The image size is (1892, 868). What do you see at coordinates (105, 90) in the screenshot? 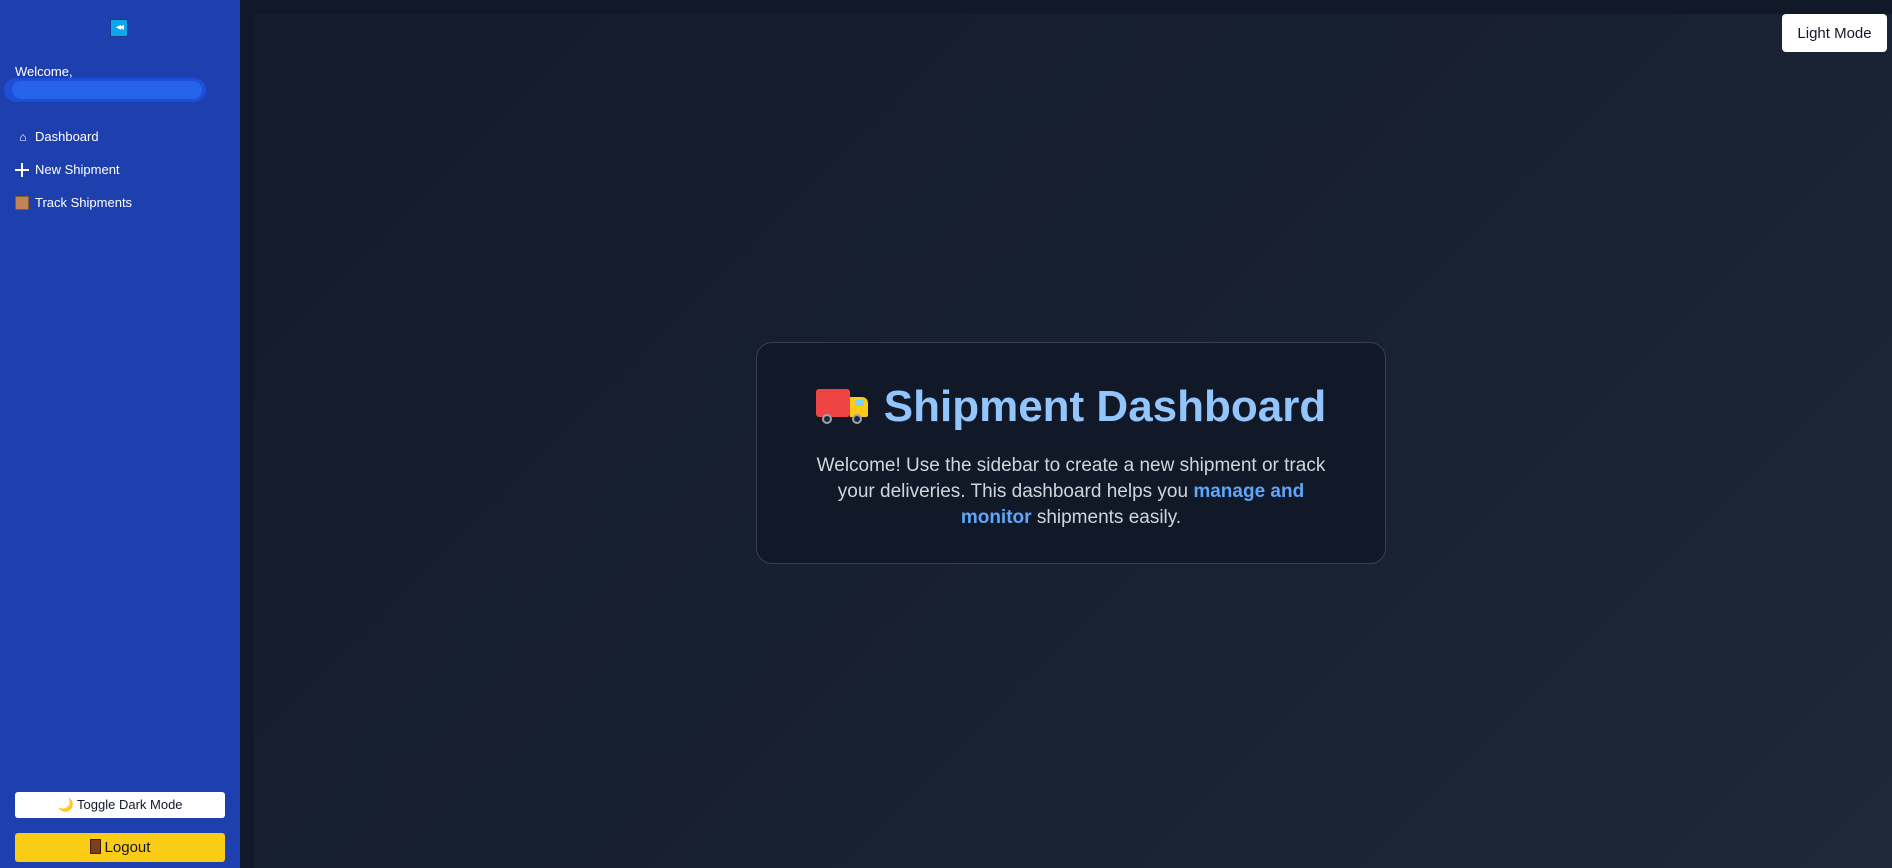
I see `redacted-username` at bounding box center [105, 90].